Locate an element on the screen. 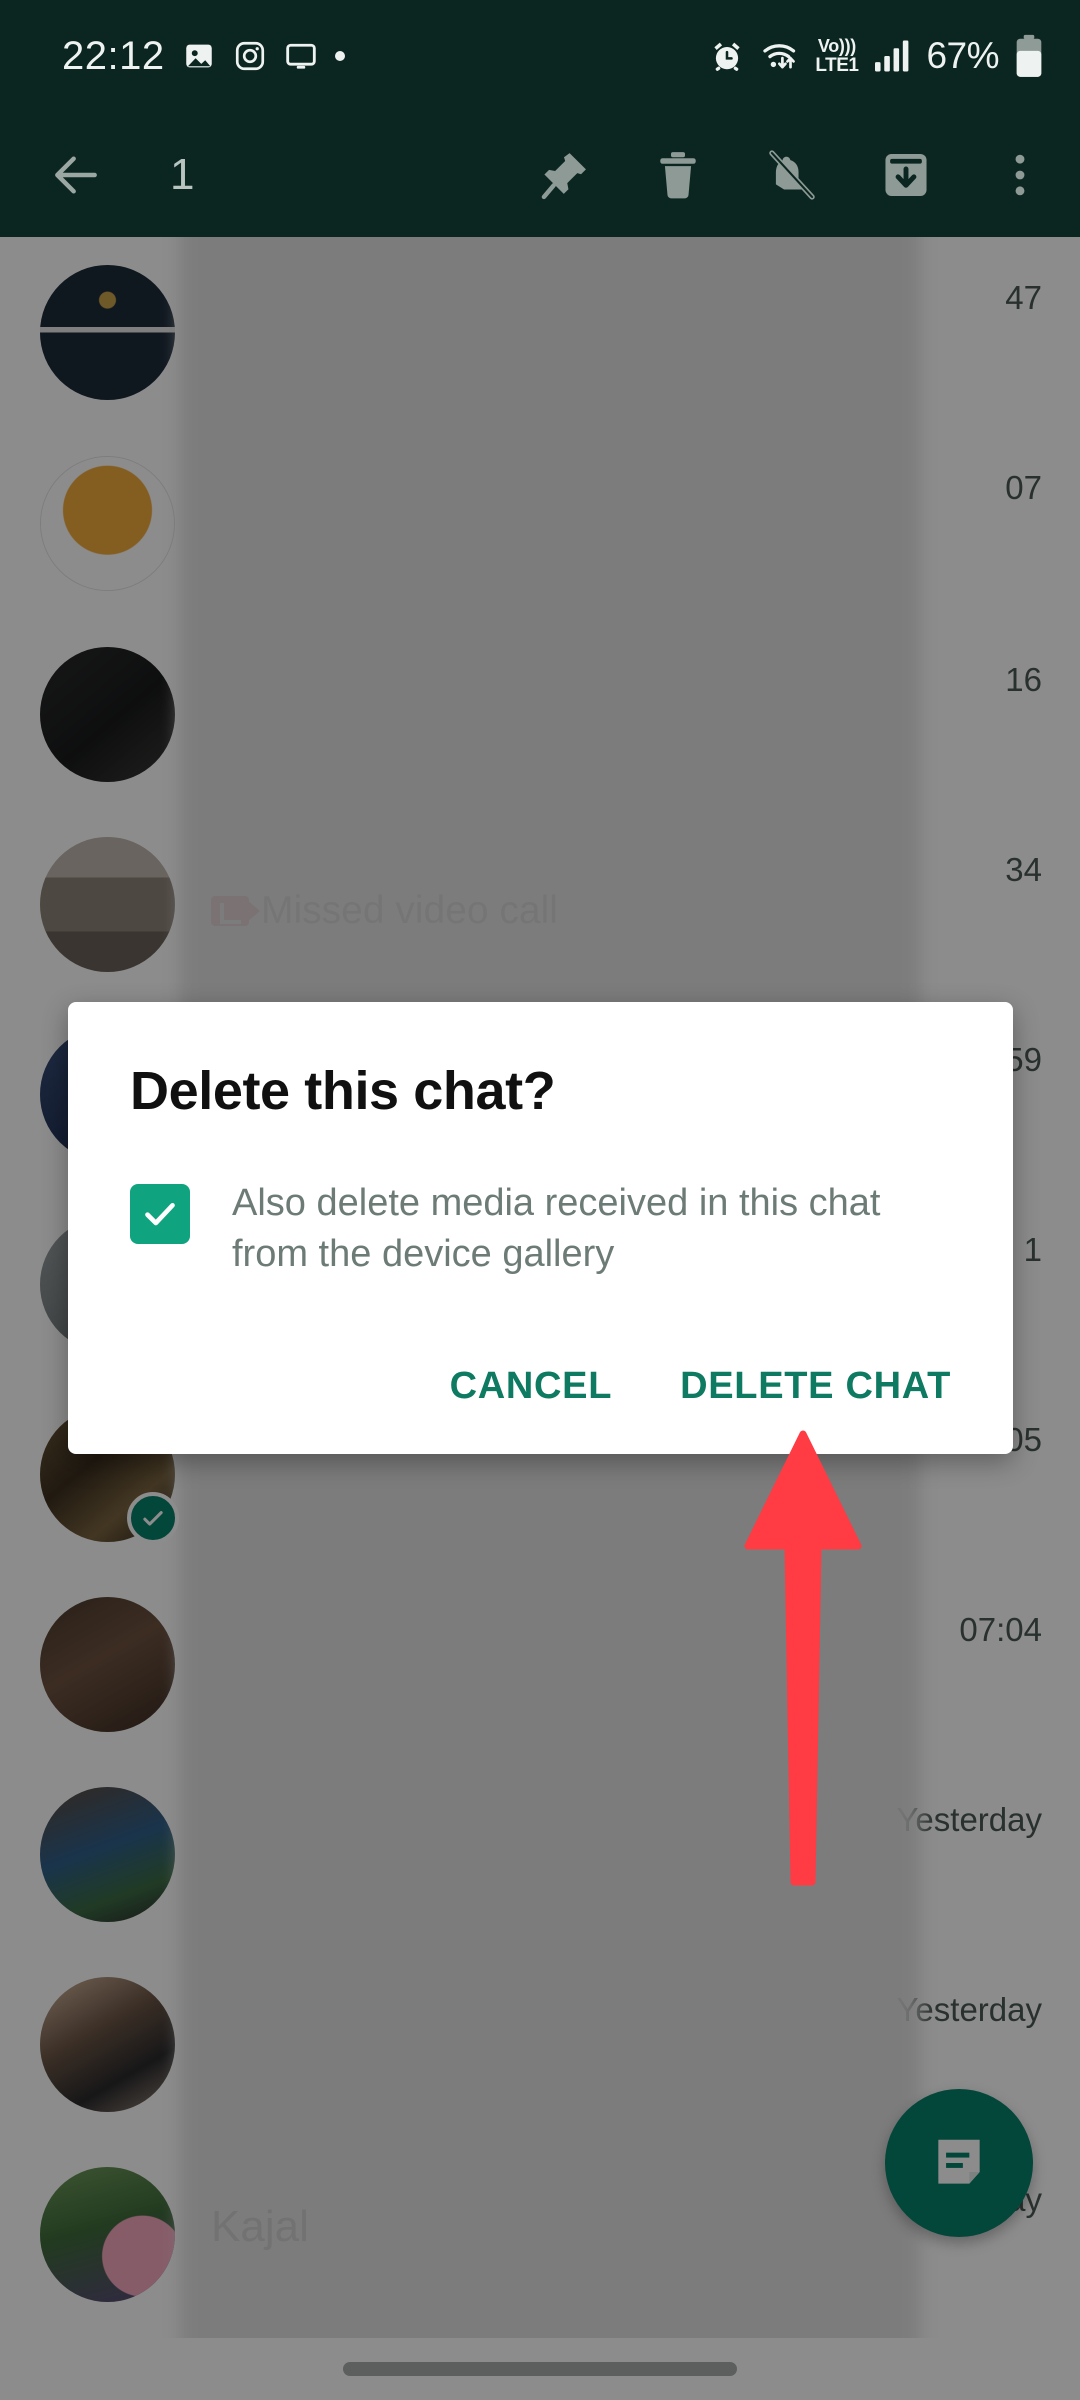 The width and height of the screenshot is (1080, 2400). toolbar-actions is located at coordinates (792, 175).